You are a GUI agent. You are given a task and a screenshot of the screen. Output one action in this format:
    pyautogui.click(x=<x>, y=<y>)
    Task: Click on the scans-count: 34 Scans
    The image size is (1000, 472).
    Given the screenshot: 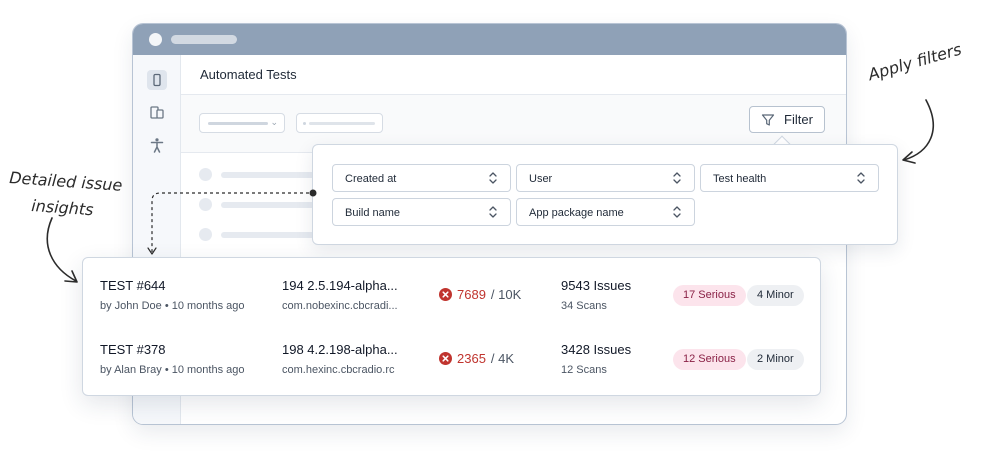 What is the action you would take?
    pyautogui.click(x=584, y=306)
    